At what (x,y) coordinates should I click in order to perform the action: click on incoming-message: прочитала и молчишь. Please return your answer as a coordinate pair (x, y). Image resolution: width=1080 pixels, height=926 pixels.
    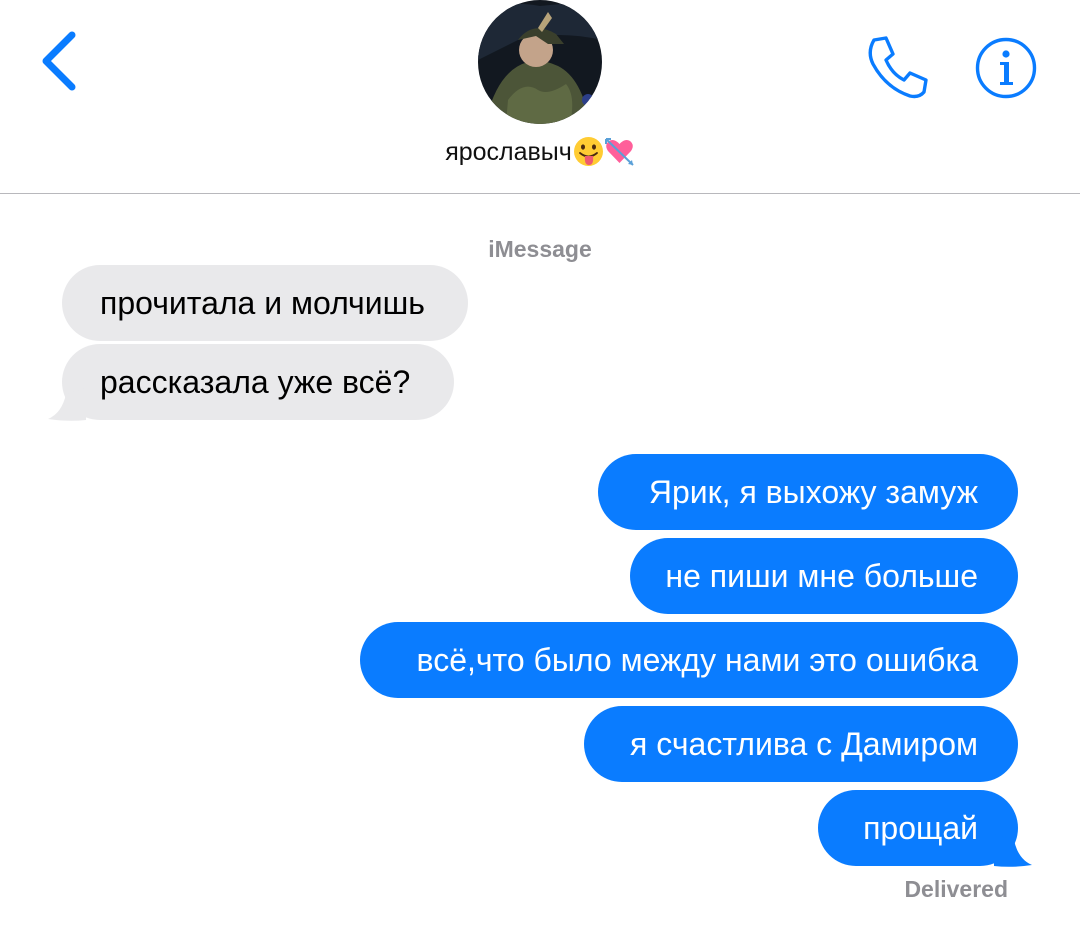
    Looking at the image, I should click on (265, 303).